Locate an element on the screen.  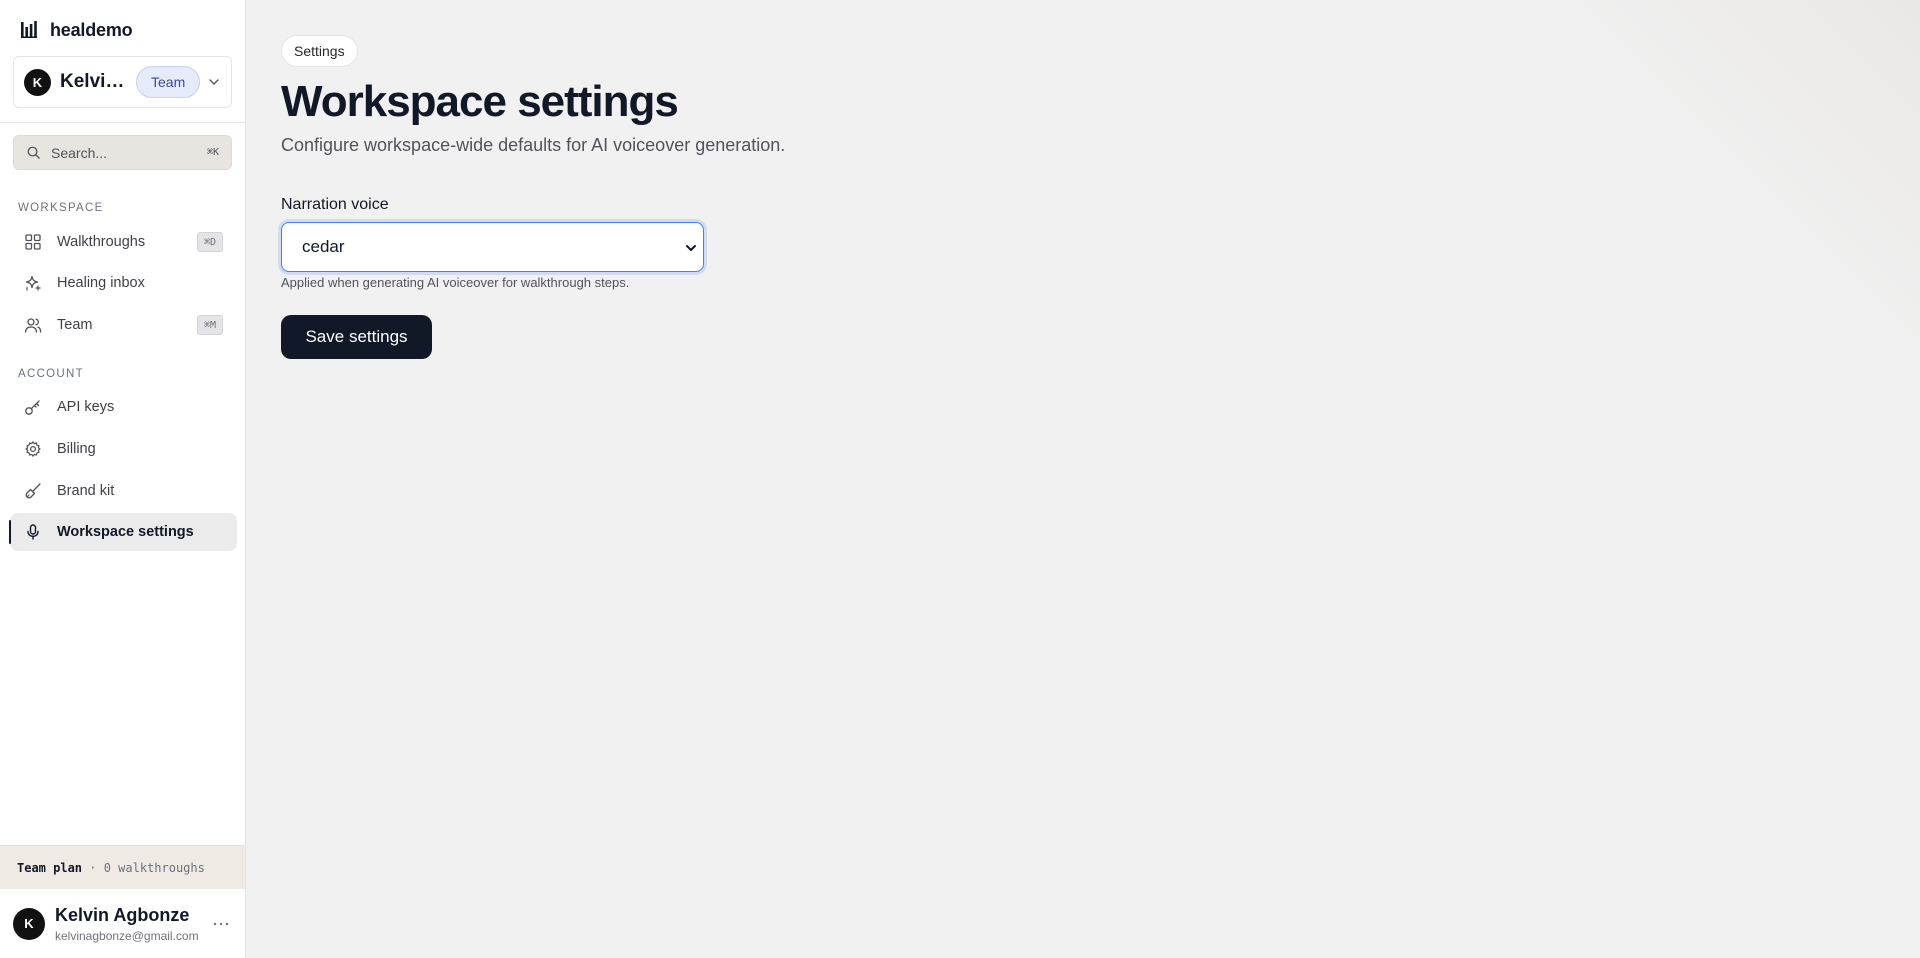
sidebar-item-workspace-settings: Workspace settings is located at coordinates (123, 532).